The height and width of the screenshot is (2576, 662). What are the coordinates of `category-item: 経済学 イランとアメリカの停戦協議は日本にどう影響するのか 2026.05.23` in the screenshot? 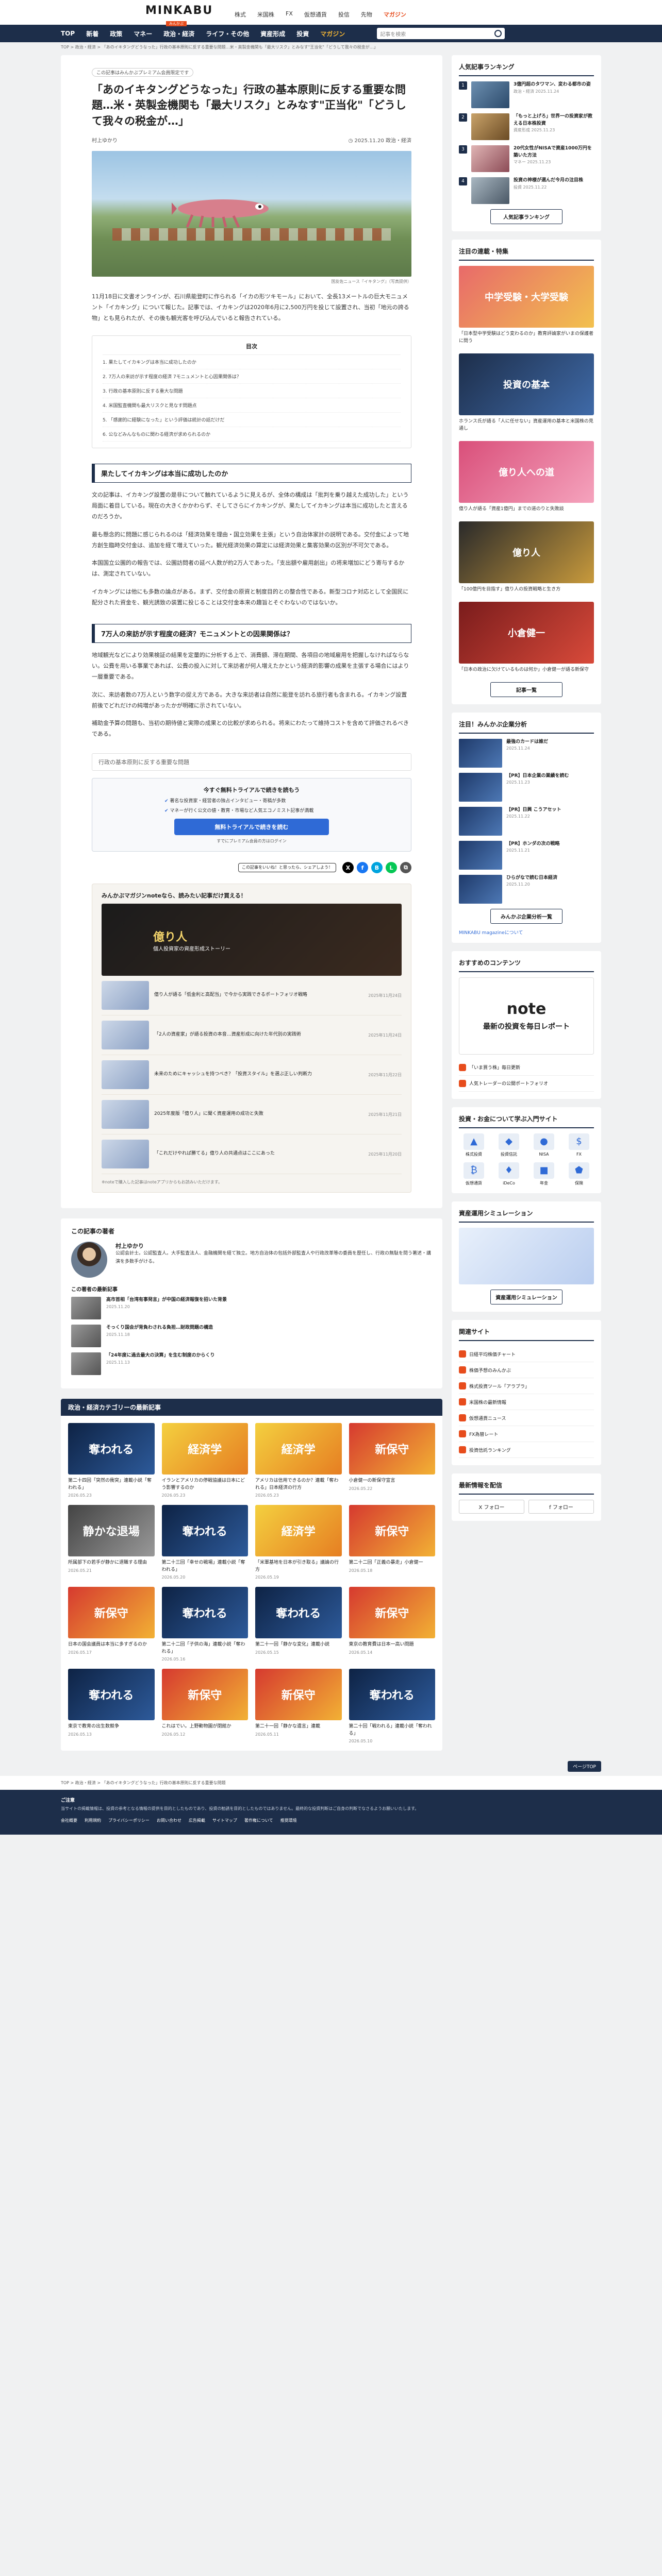 It's located at (204, 1460).